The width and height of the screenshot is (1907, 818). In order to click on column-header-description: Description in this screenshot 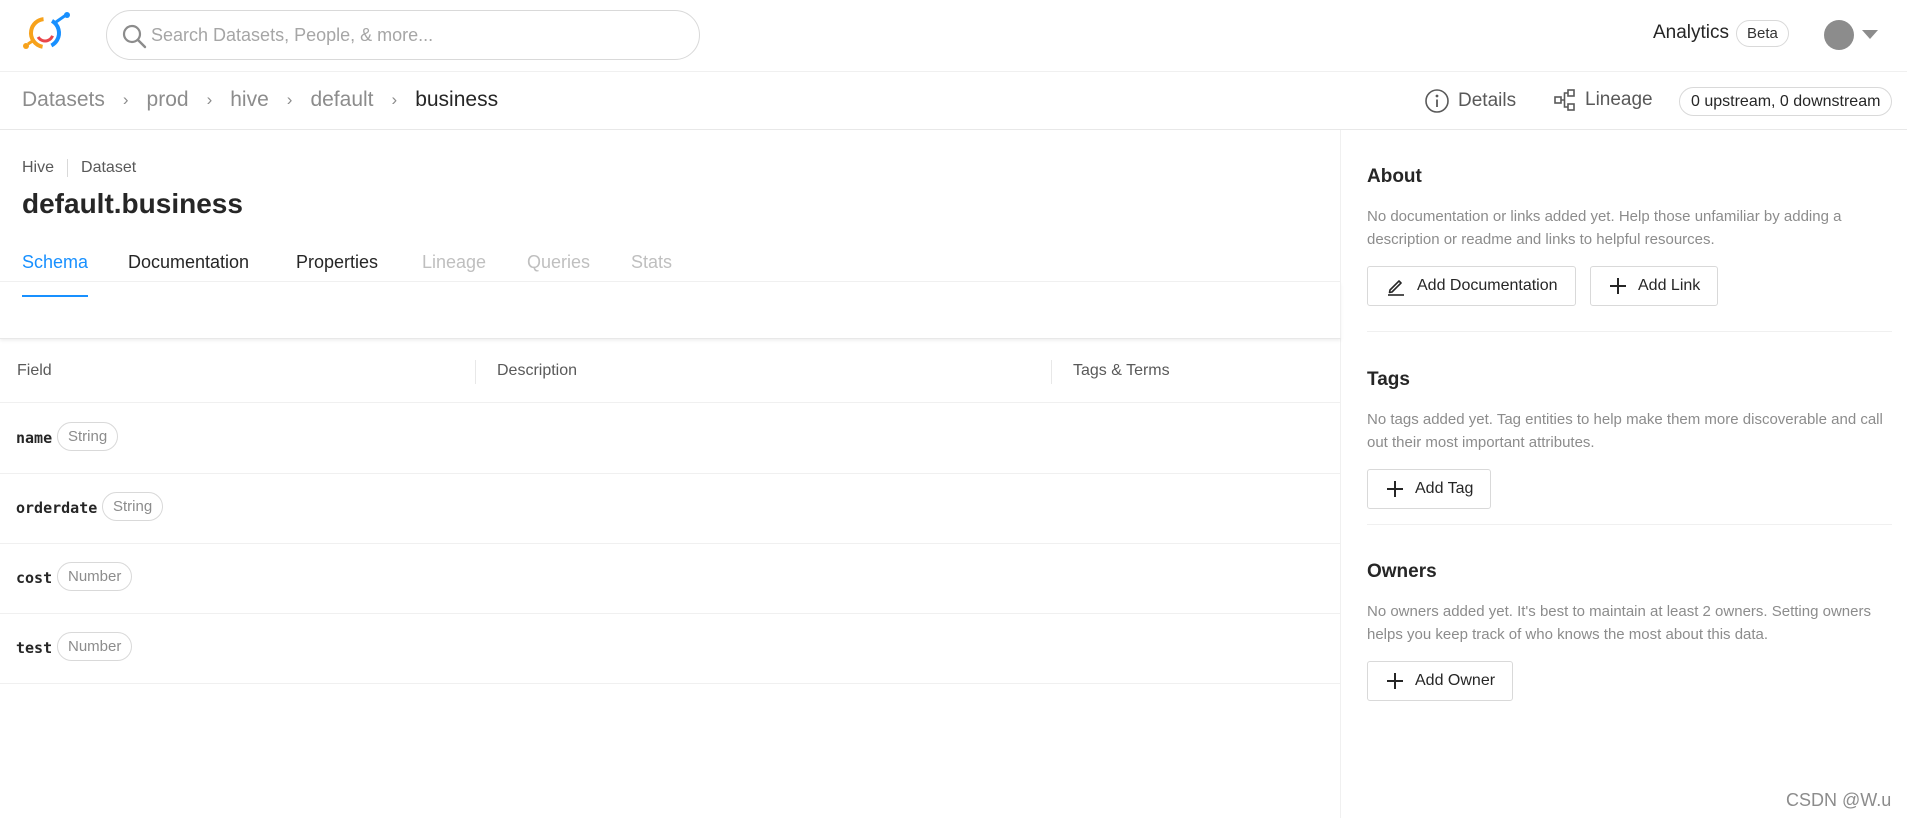, I will do `click(537, 371)`.